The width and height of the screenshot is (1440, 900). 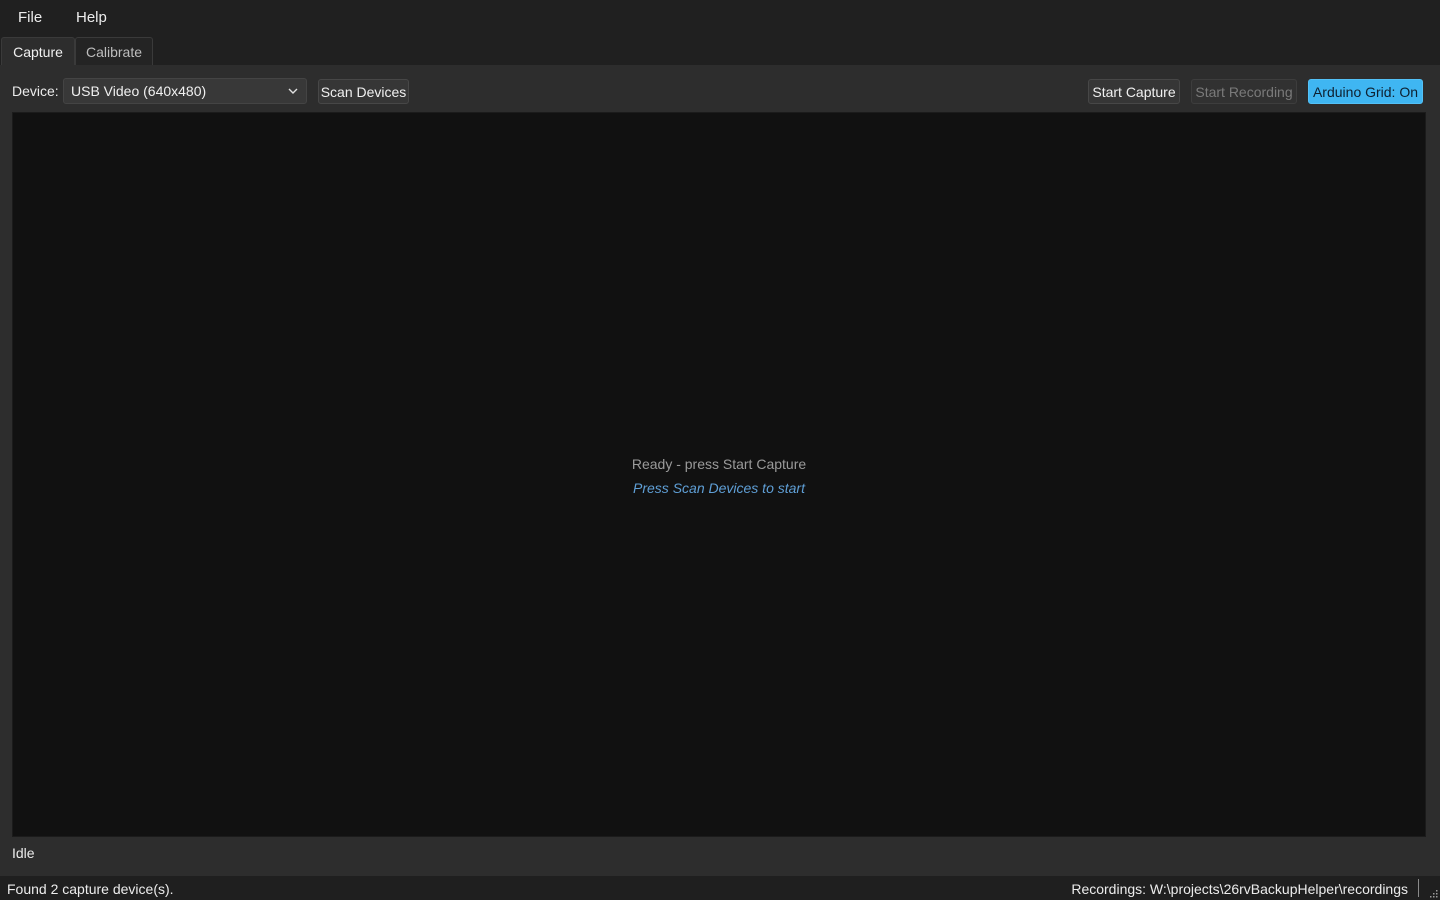 I want to click on tab-bar: Capture Calibrate, so click(x=720, y=50).